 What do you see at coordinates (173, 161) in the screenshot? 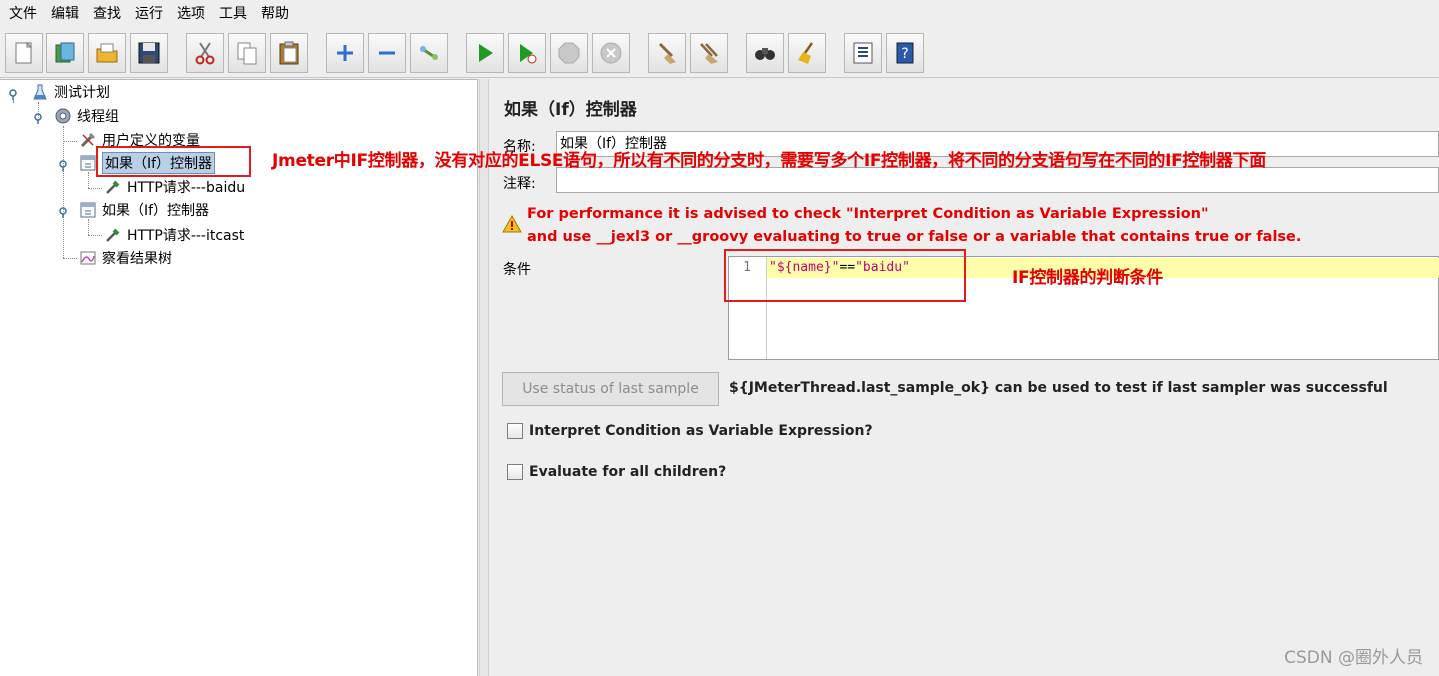
I see `annotation-box-tree` at bounding box center [173, 161].